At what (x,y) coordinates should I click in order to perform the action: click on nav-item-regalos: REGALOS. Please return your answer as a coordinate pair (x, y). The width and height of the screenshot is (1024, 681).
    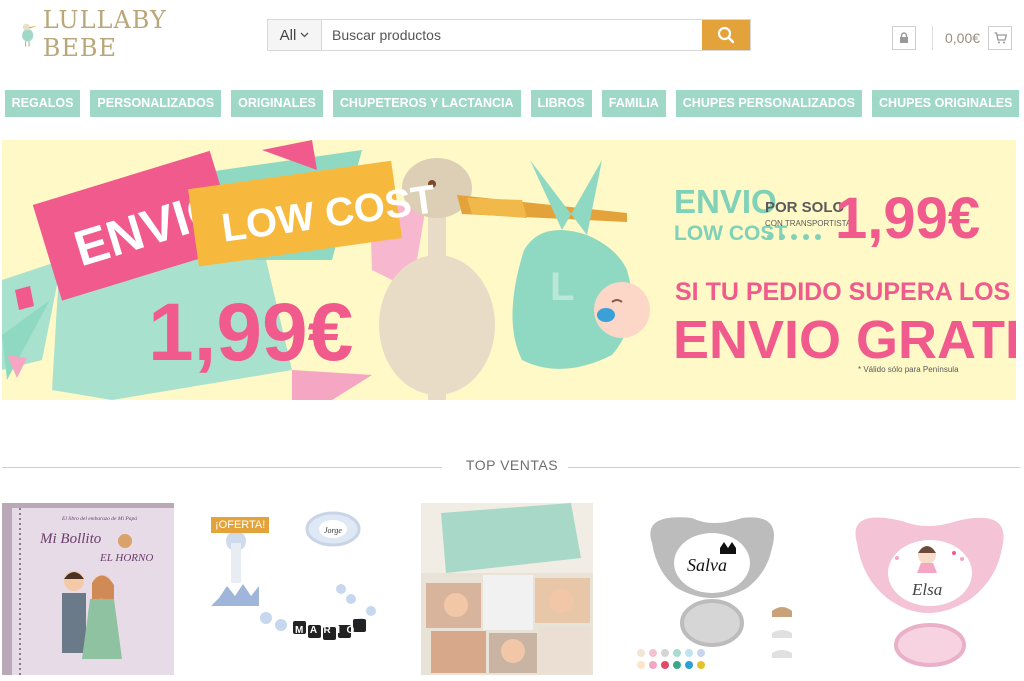
    Looking at the image, I should click on (42, 103).